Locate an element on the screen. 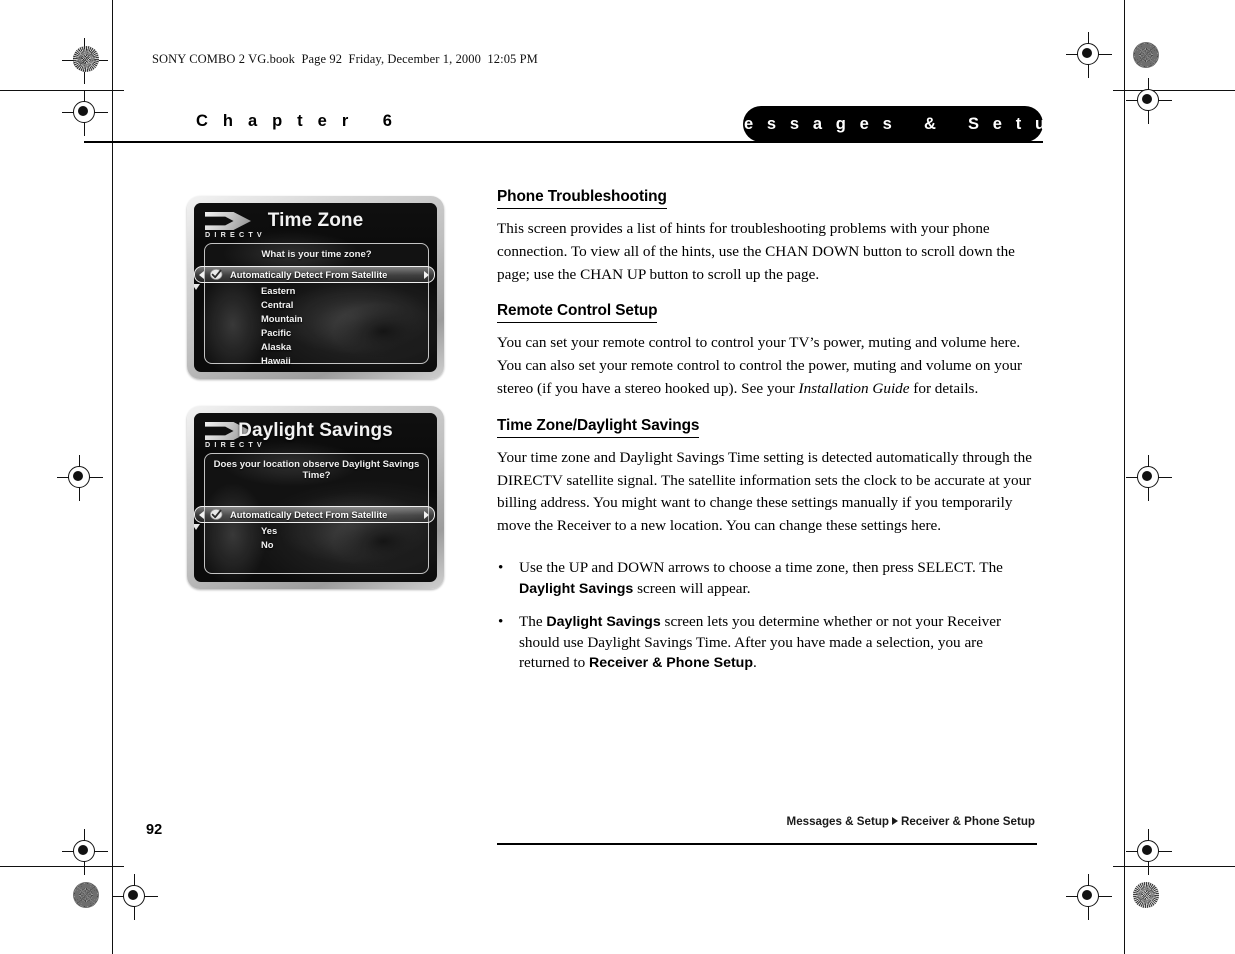 The image size is (1235, 954). tv-menu-option: Alaska is located at coordinates (276, 346).